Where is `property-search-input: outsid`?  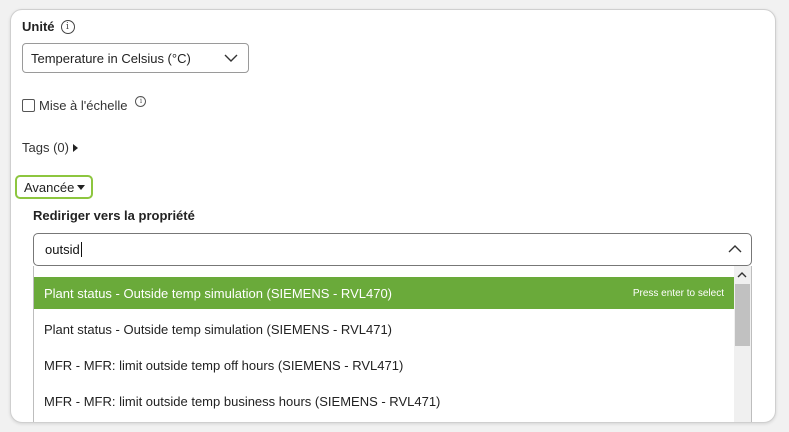 property-search-input: outsid is located at coordinates (392, 249).